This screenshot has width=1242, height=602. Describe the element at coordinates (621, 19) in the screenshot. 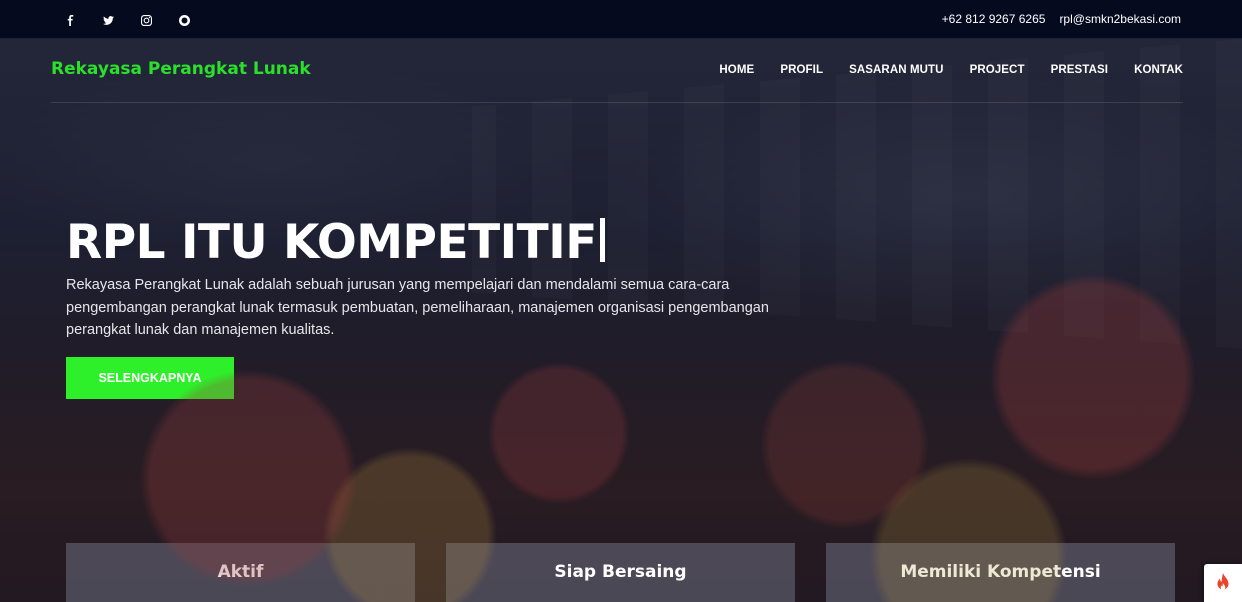

I see `top-bar: +62 812 9267 6265 rpl@smkn2bekasi.com` at that location.